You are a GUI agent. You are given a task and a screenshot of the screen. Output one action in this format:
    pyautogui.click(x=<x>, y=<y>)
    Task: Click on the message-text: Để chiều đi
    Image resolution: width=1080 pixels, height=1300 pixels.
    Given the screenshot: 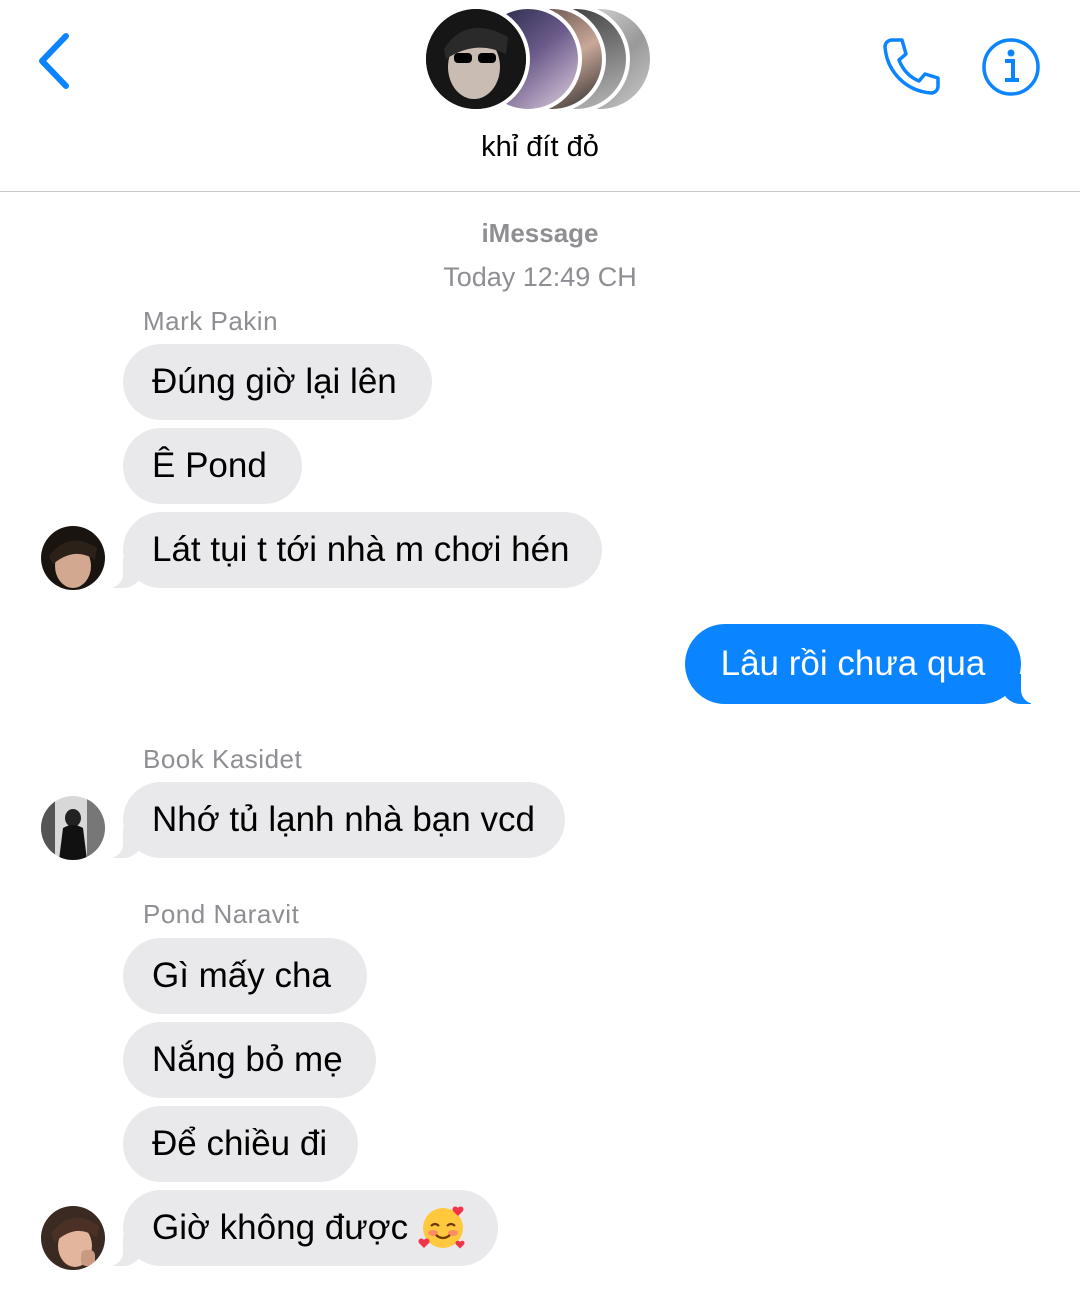 What is the action you would take?
    pyautogui.click(x=240, y=1143)
    